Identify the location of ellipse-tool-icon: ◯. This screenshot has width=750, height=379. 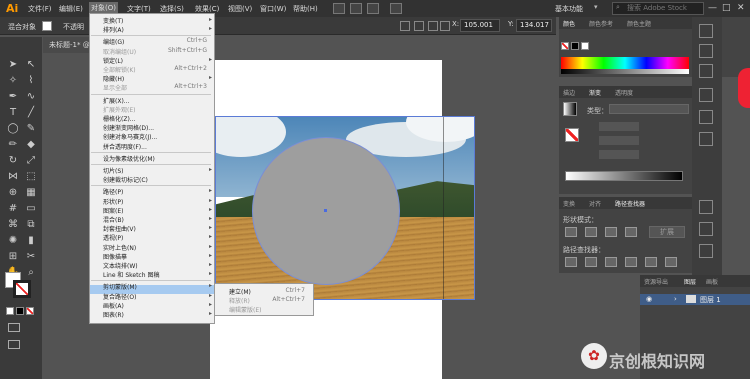
(13, 129).